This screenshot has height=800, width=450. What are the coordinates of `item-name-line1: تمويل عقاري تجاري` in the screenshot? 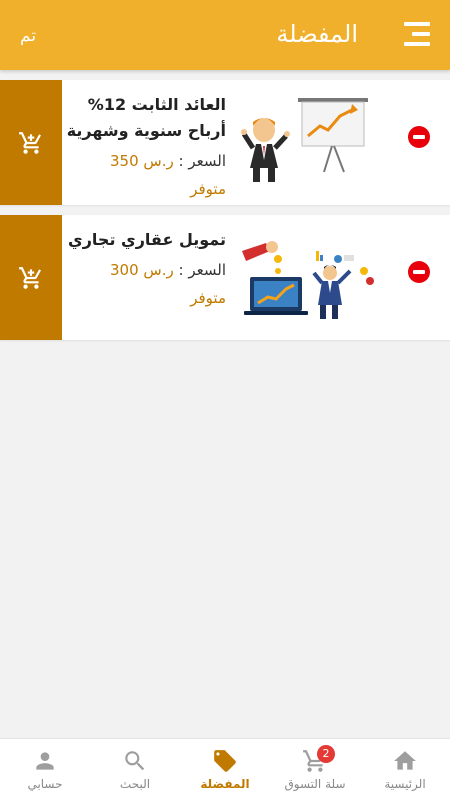 It's located at (147, 240).